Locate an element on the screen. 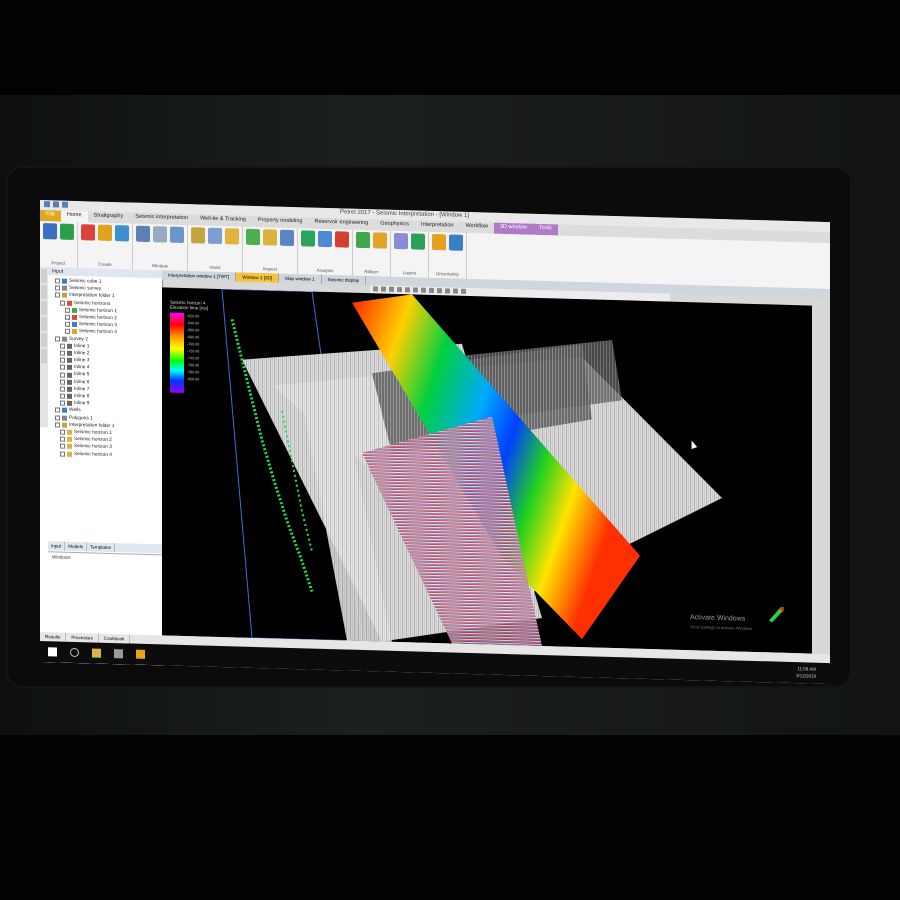  windows-pane-title: Windows is located at coordinates (61, 557).